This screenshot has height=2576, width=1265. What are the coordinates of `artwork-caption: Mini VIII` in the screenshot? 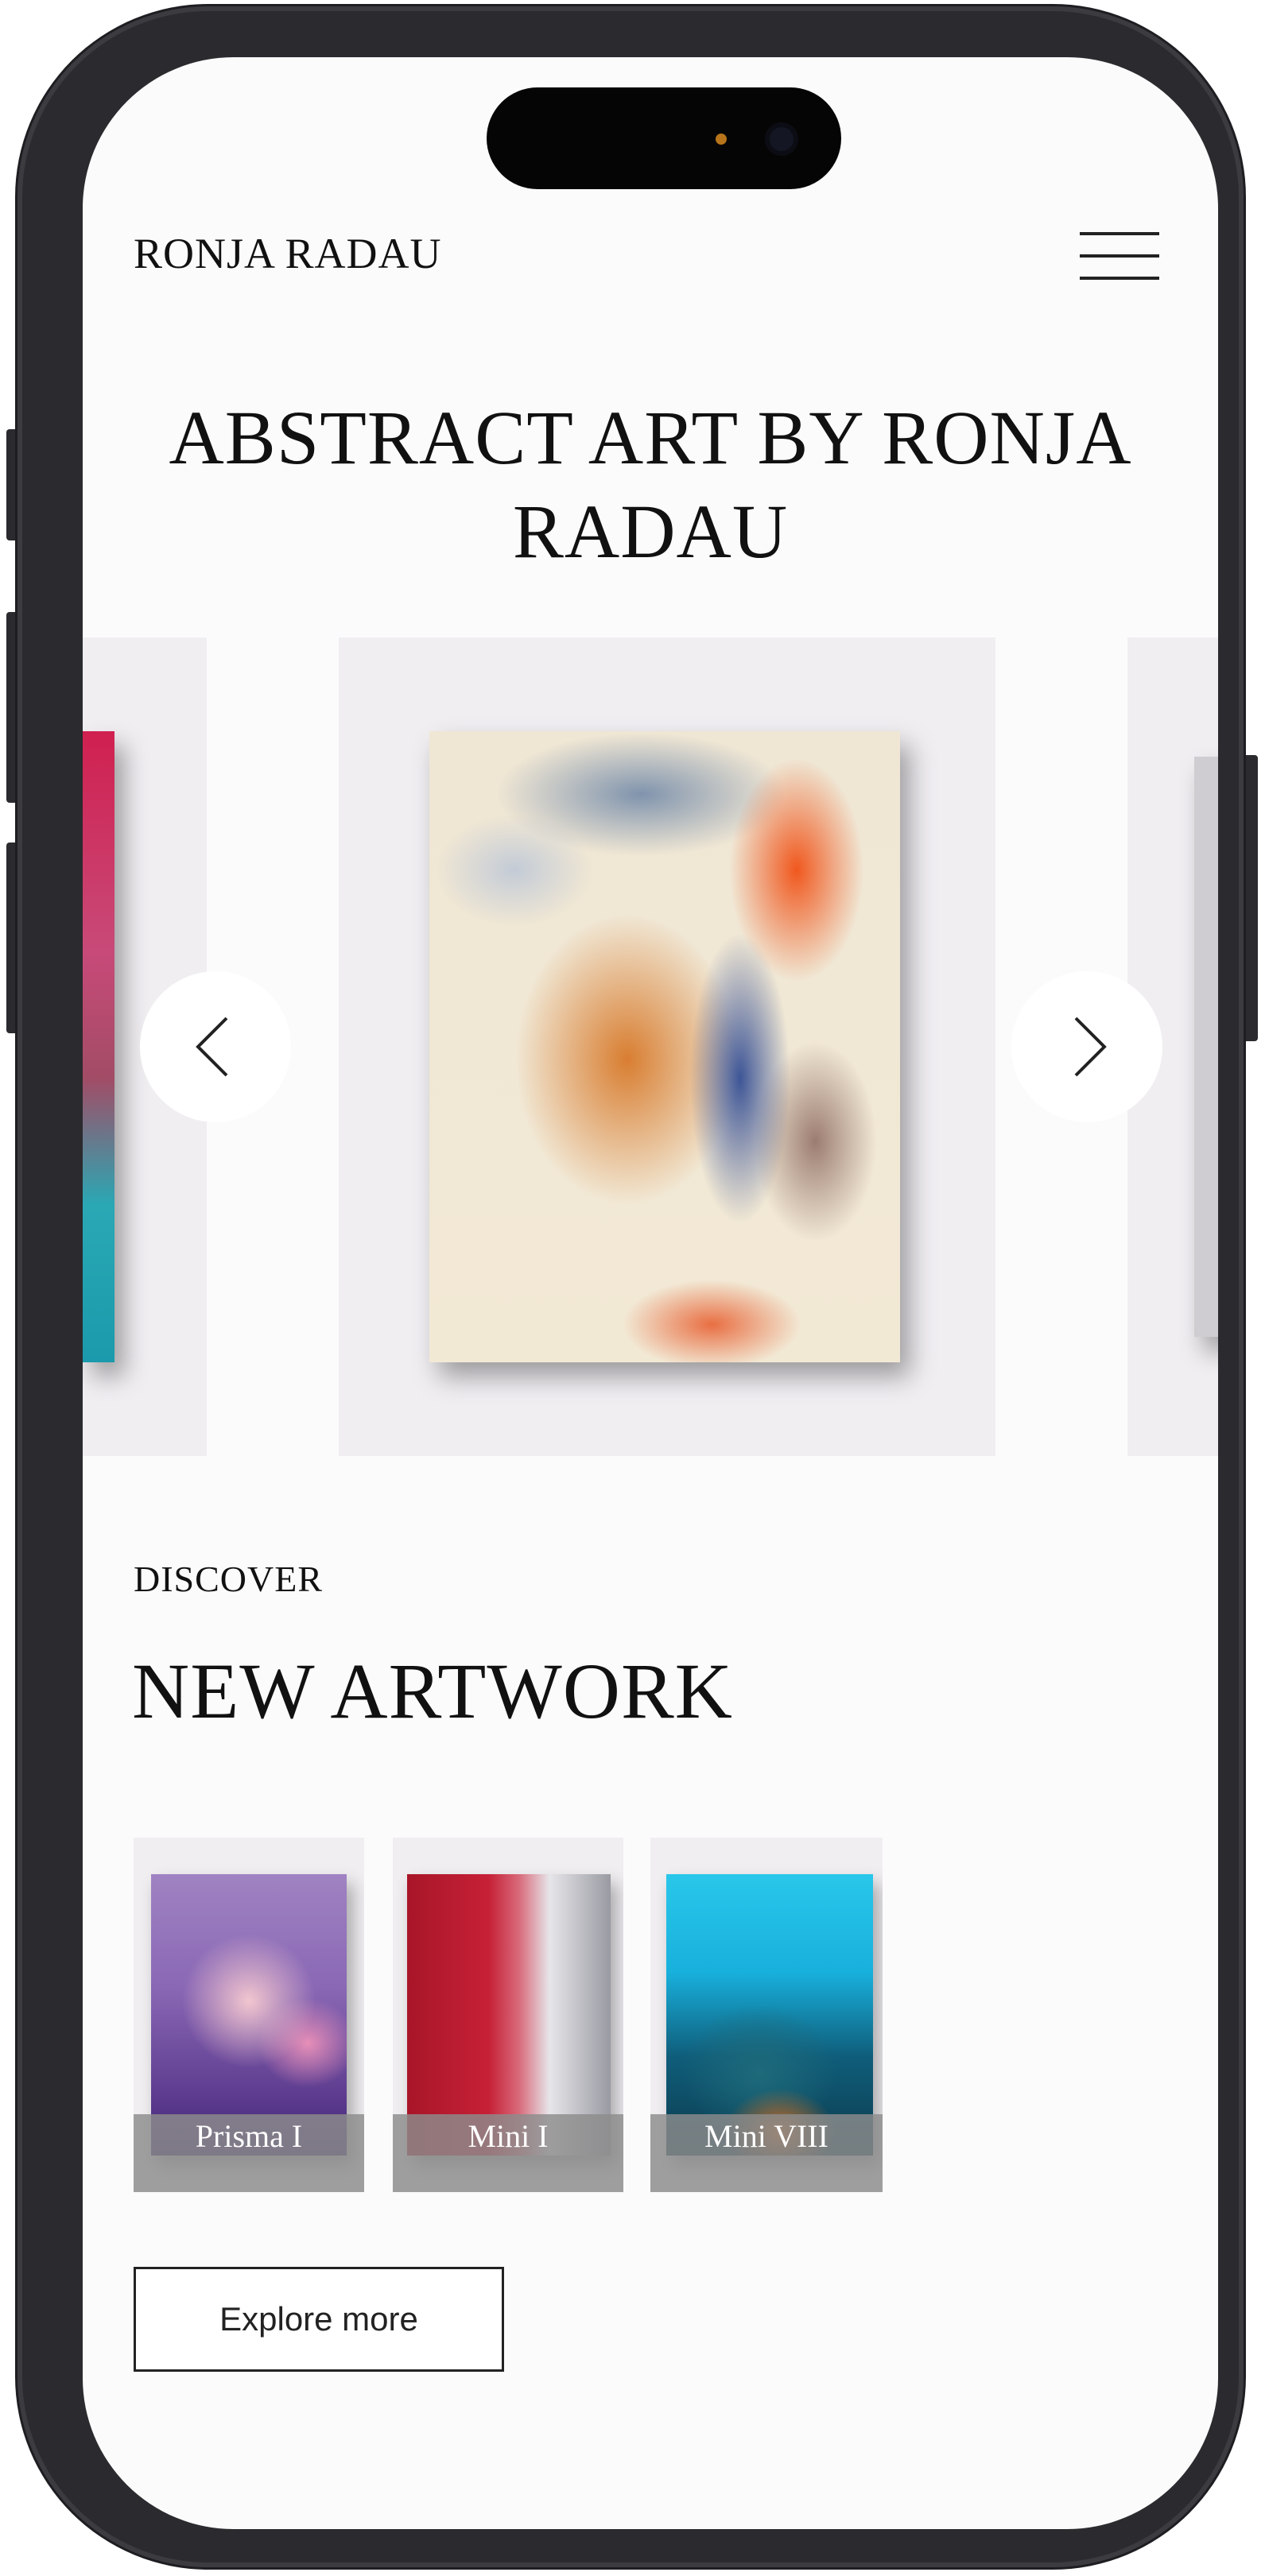 It's located at (767, 2153).